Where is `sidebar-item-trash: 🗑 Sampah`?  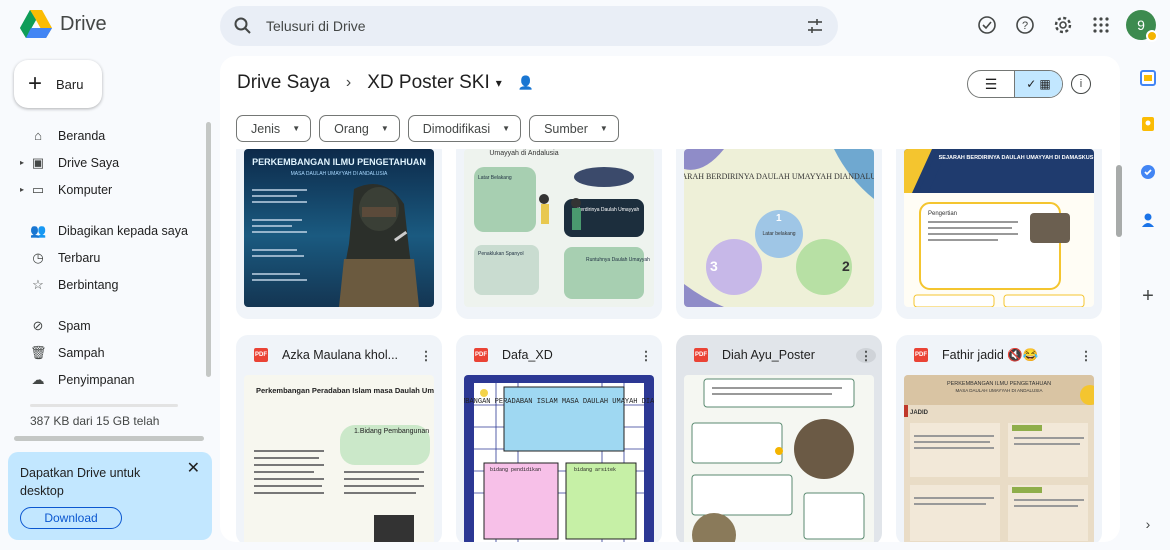
sidebar-item-trash: 🗑 Sampah is located at coordinates (102, 352).